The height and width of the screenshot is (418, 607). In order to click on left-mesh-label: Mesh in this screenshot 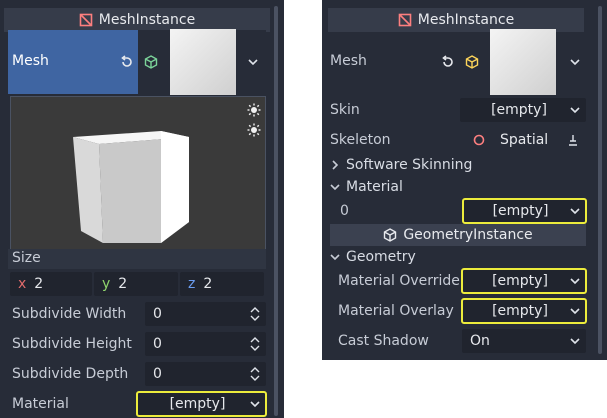, I will do `click(30, 61)`.